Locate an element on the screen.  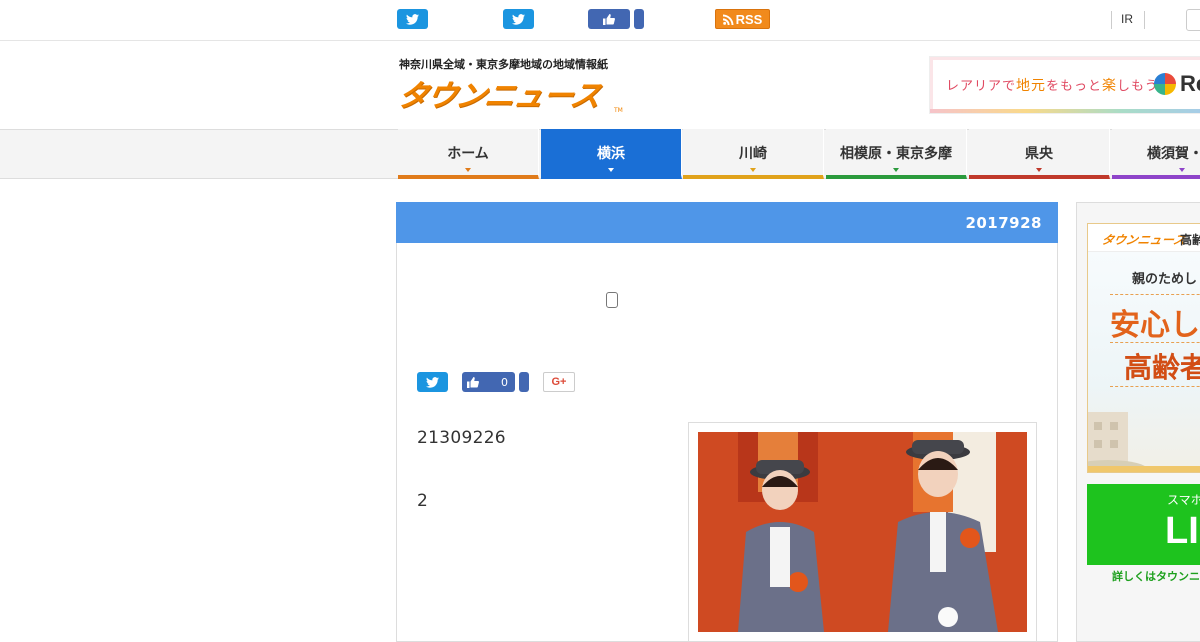
google-plus-button: G+ is located at coordinates (559, 382).